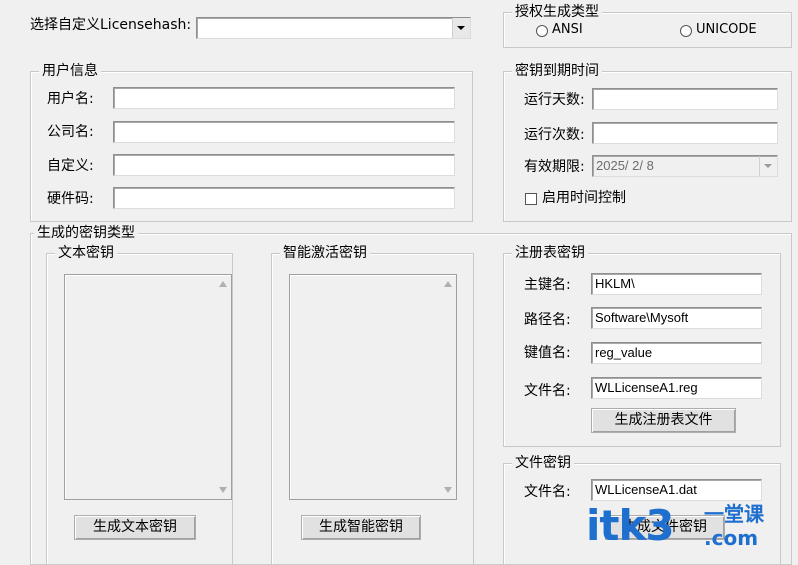 The width and height of the screenshot is (798, 565). What do you see at coordinates (373, 387) in the screenshot?
I see `smart-key-output` at bounding box center [373, 387].